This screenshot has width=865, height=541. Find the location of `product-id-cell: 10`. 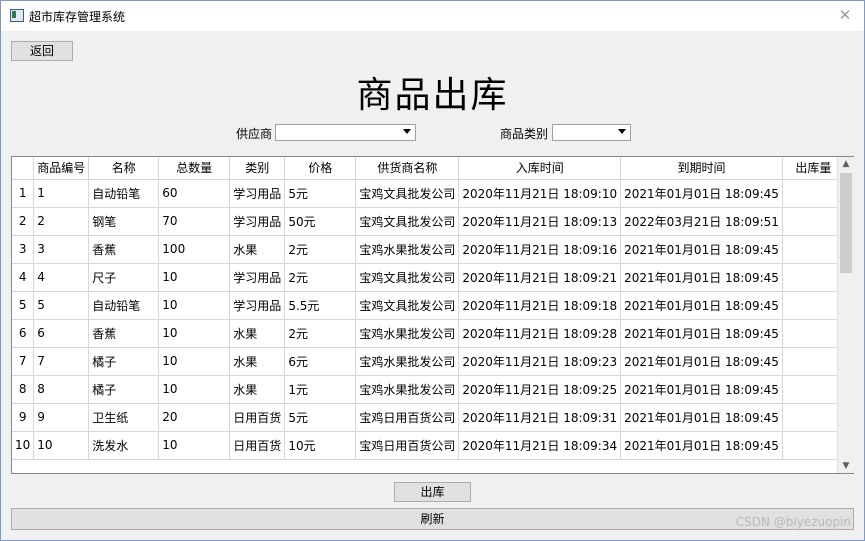

product-id-cell: 10 is located at coordinates (61, 445).